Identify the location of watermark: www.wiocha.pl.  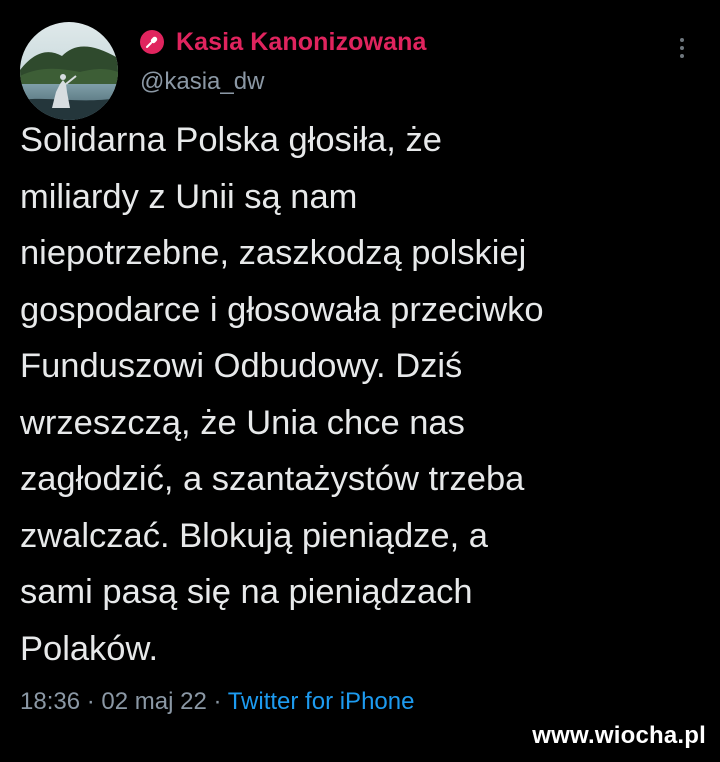
(619, 735).